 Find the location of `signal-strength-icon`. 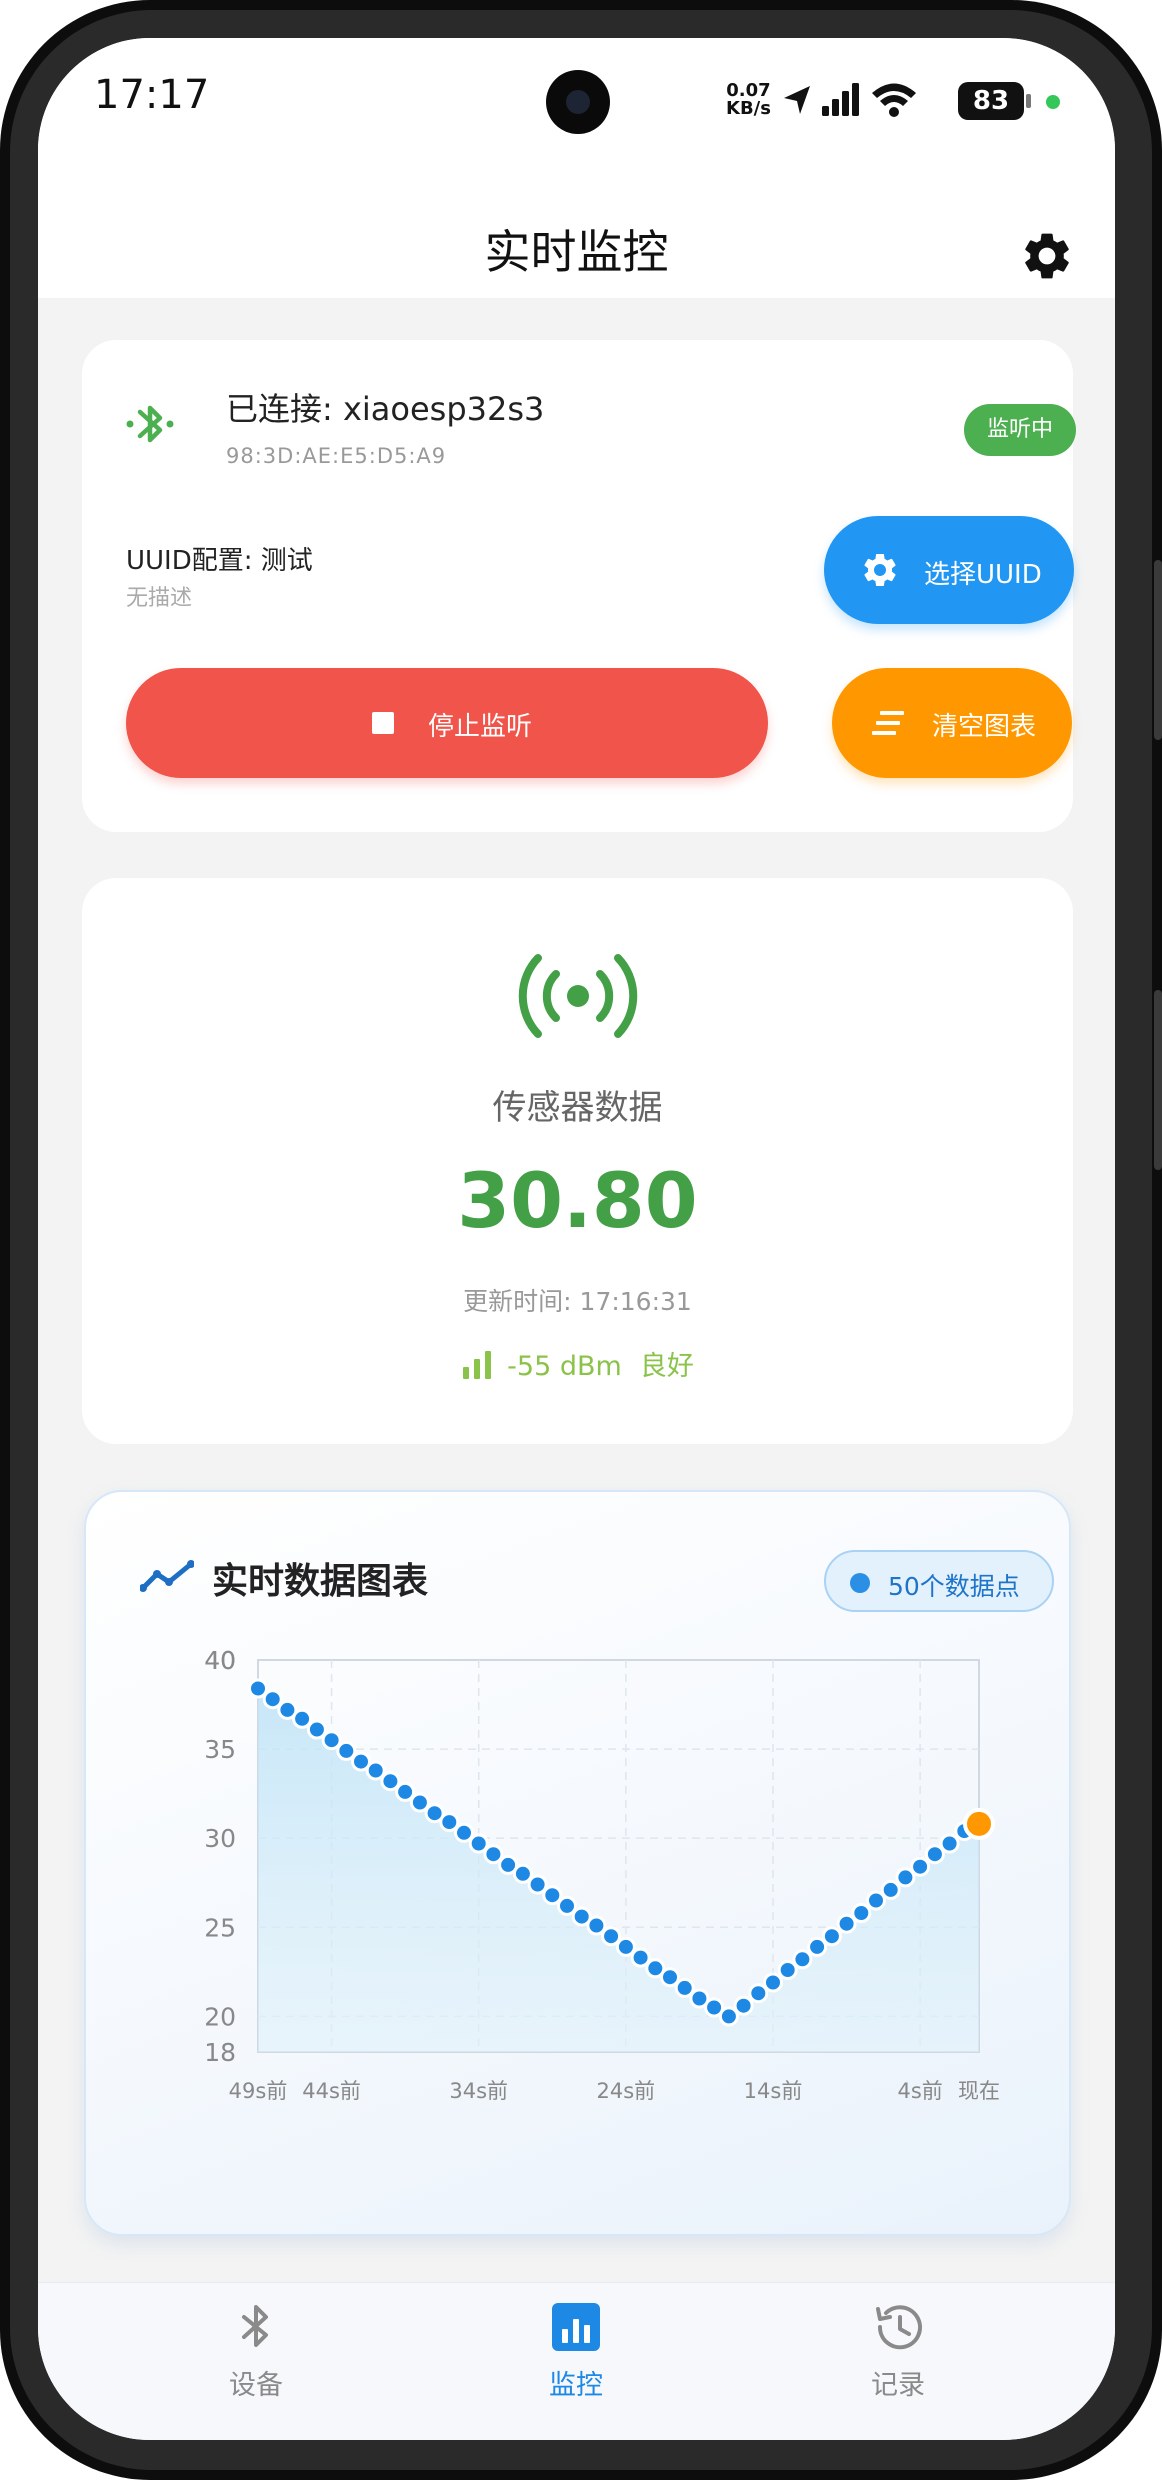

signal-strength-icon is located at coordinates (477, 1365).